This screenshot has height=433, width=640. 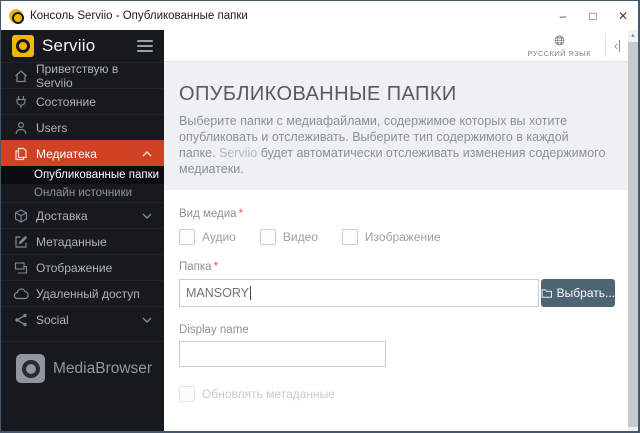 I want to click on audio-option: Аудио, so click(x=207, y=237).